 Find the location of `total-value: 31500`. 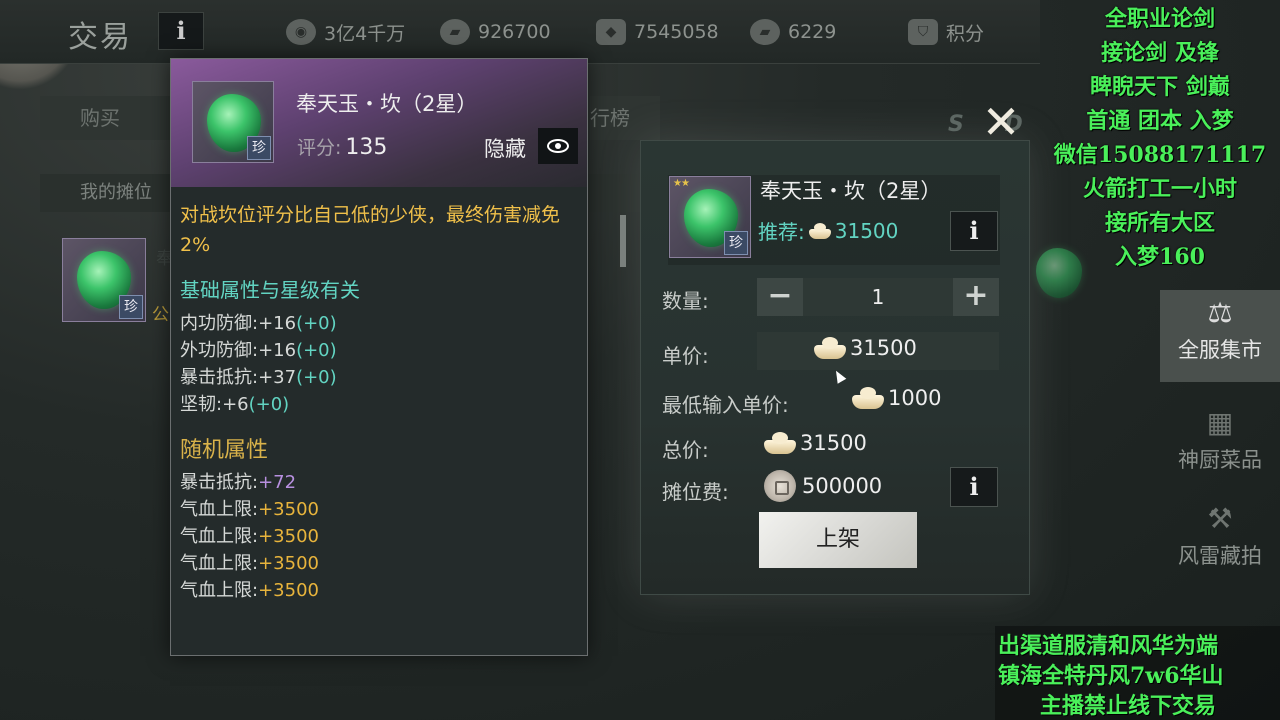

total-value: 31500 is located at coordinates (815, 443).